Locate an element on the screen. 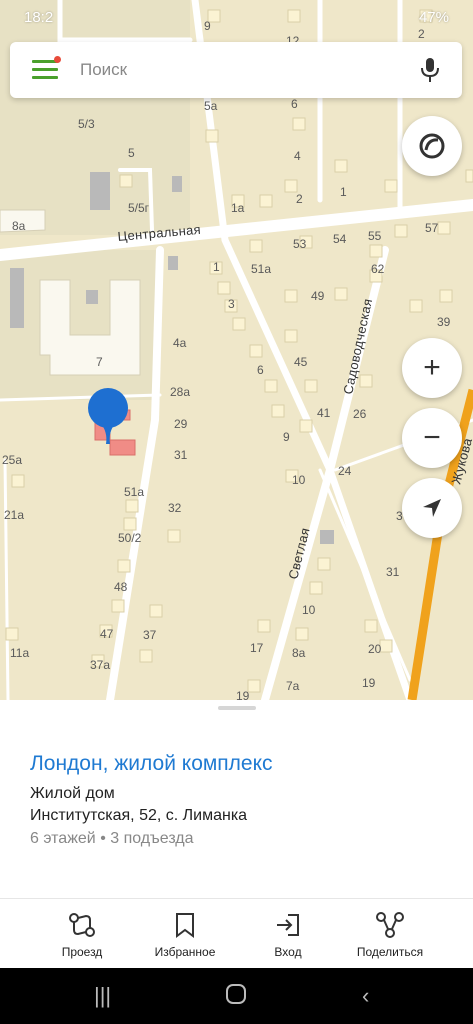  compass-icon is located at coordinates (432, 146).